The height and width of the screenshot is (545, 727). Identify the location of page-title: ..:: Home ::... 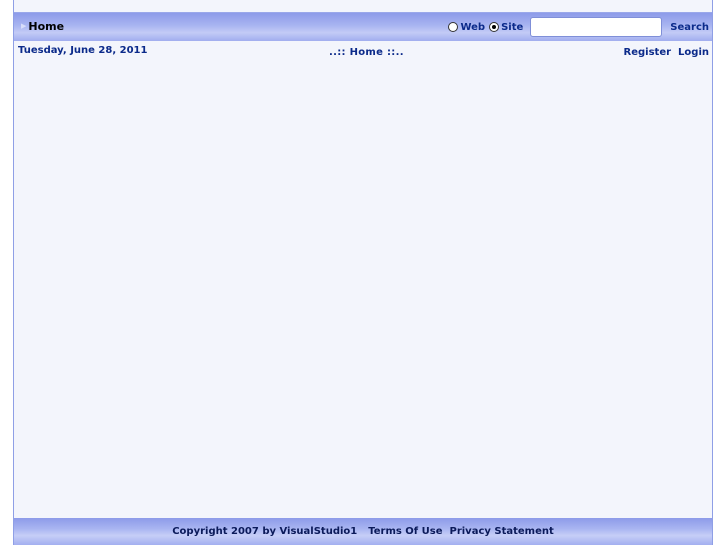
(366, 52).